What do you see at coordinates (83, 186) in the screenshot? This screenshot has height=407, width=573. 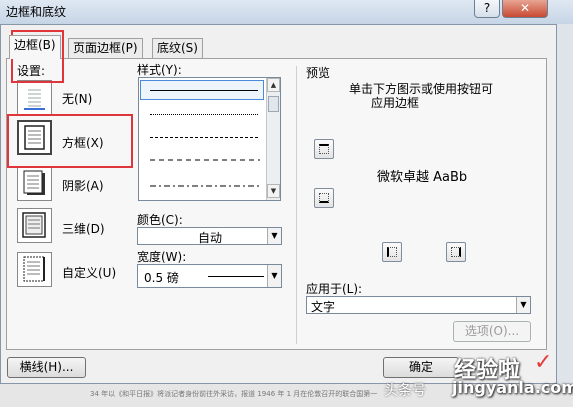 I see `setting-shadow-label: 阴影(A)` at bounding box center [83, 186].